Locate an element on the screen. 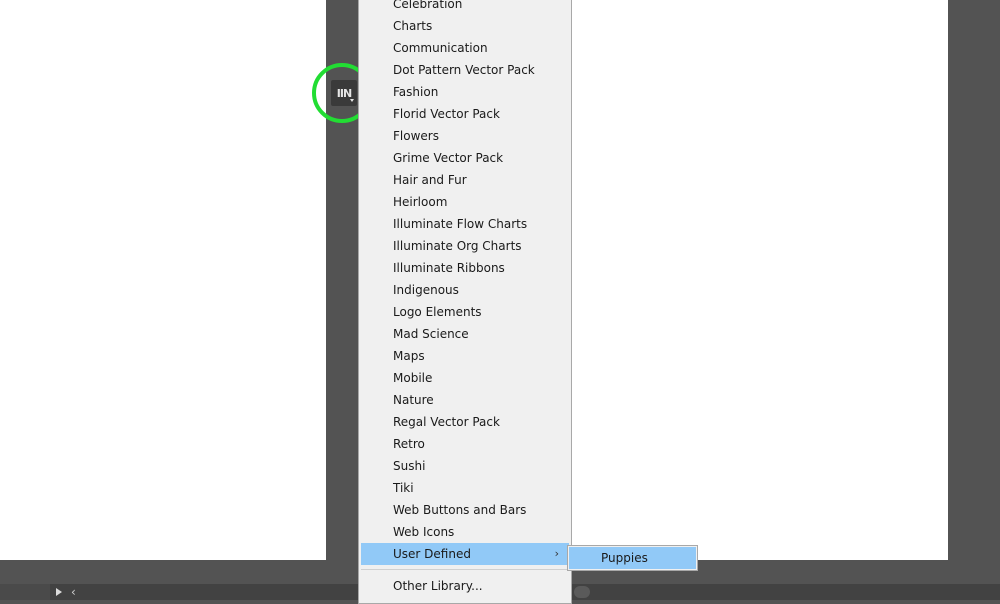 The width and height of the screenshot is (1000, 604). menu-item-florid-vector-pack: Florid Vector Pack is located at coordinates (465, 114).